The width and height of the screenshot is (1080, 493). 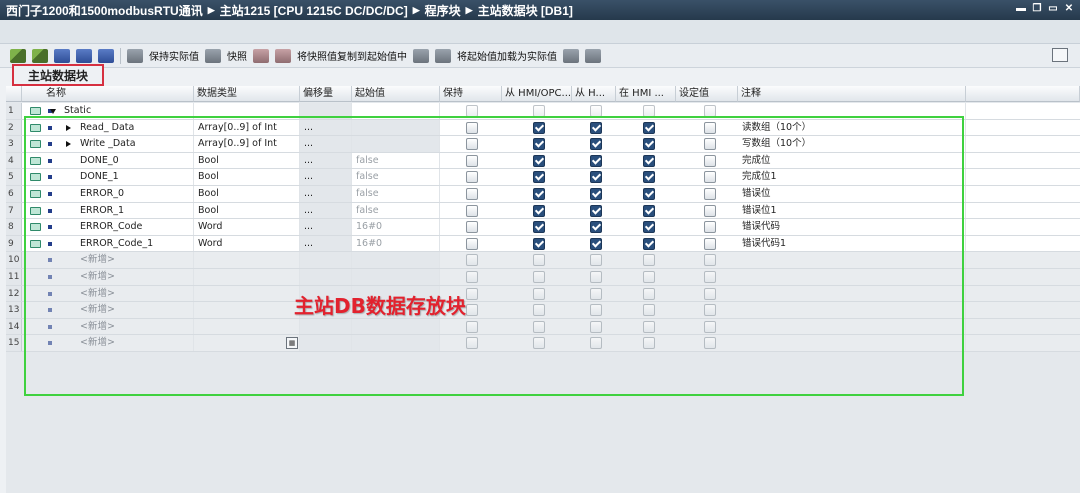 I want to click on table-row: 7 ERROR_1 Bool... false 错误位1, so click(x=543, y=211).